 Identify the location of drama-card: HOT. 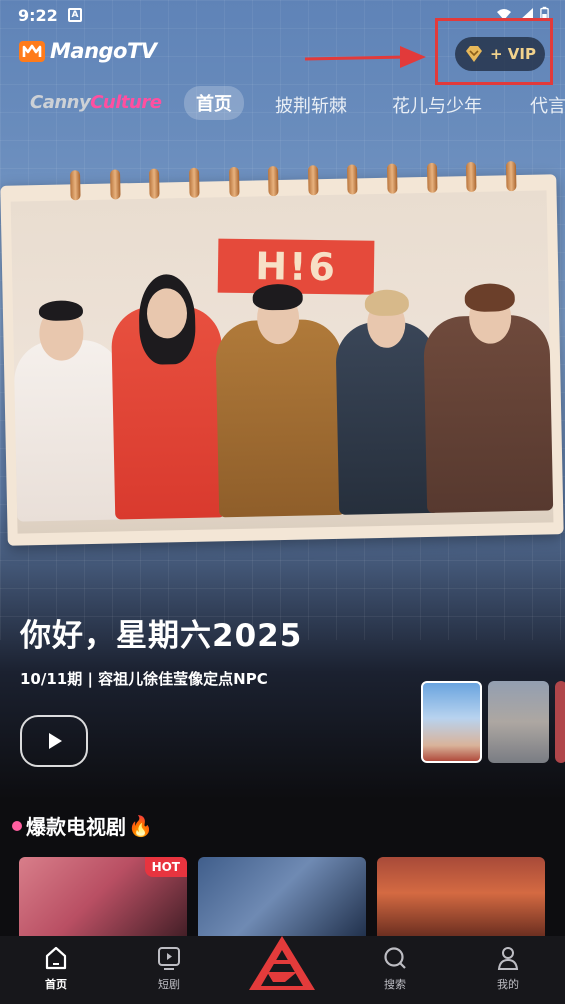
(103, 902).